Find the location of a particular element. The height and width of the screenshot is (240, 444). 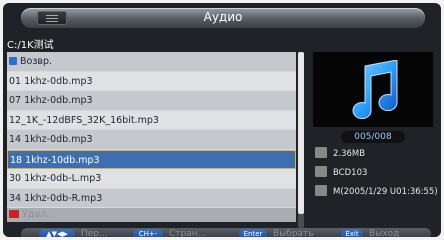

file-name: 01 1khz-0db.mp3 is located at coordinates (51, 81).